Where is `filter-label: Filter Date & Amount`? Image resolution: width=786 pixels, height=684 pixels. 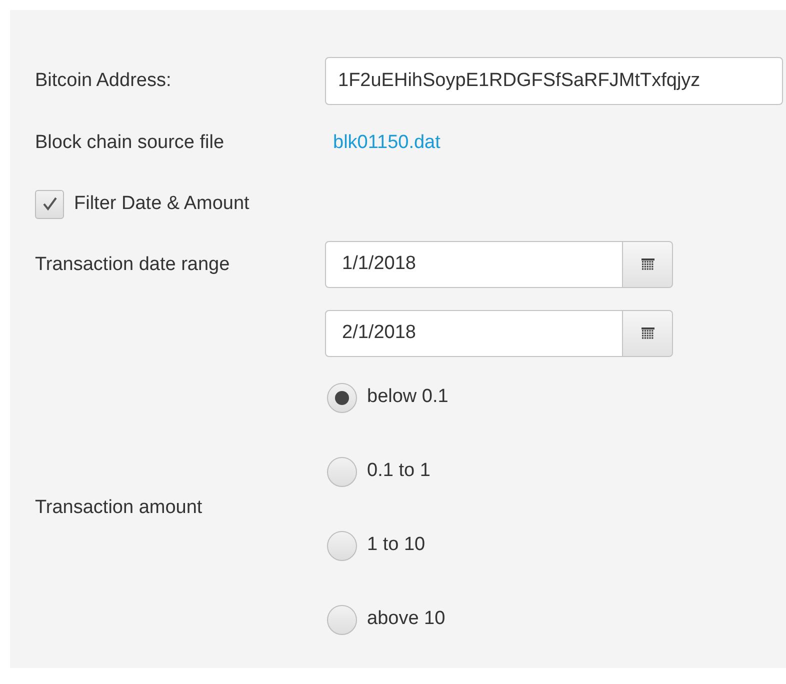 filter-label: Filter Date & Amount is located at coordinates (162, 204).